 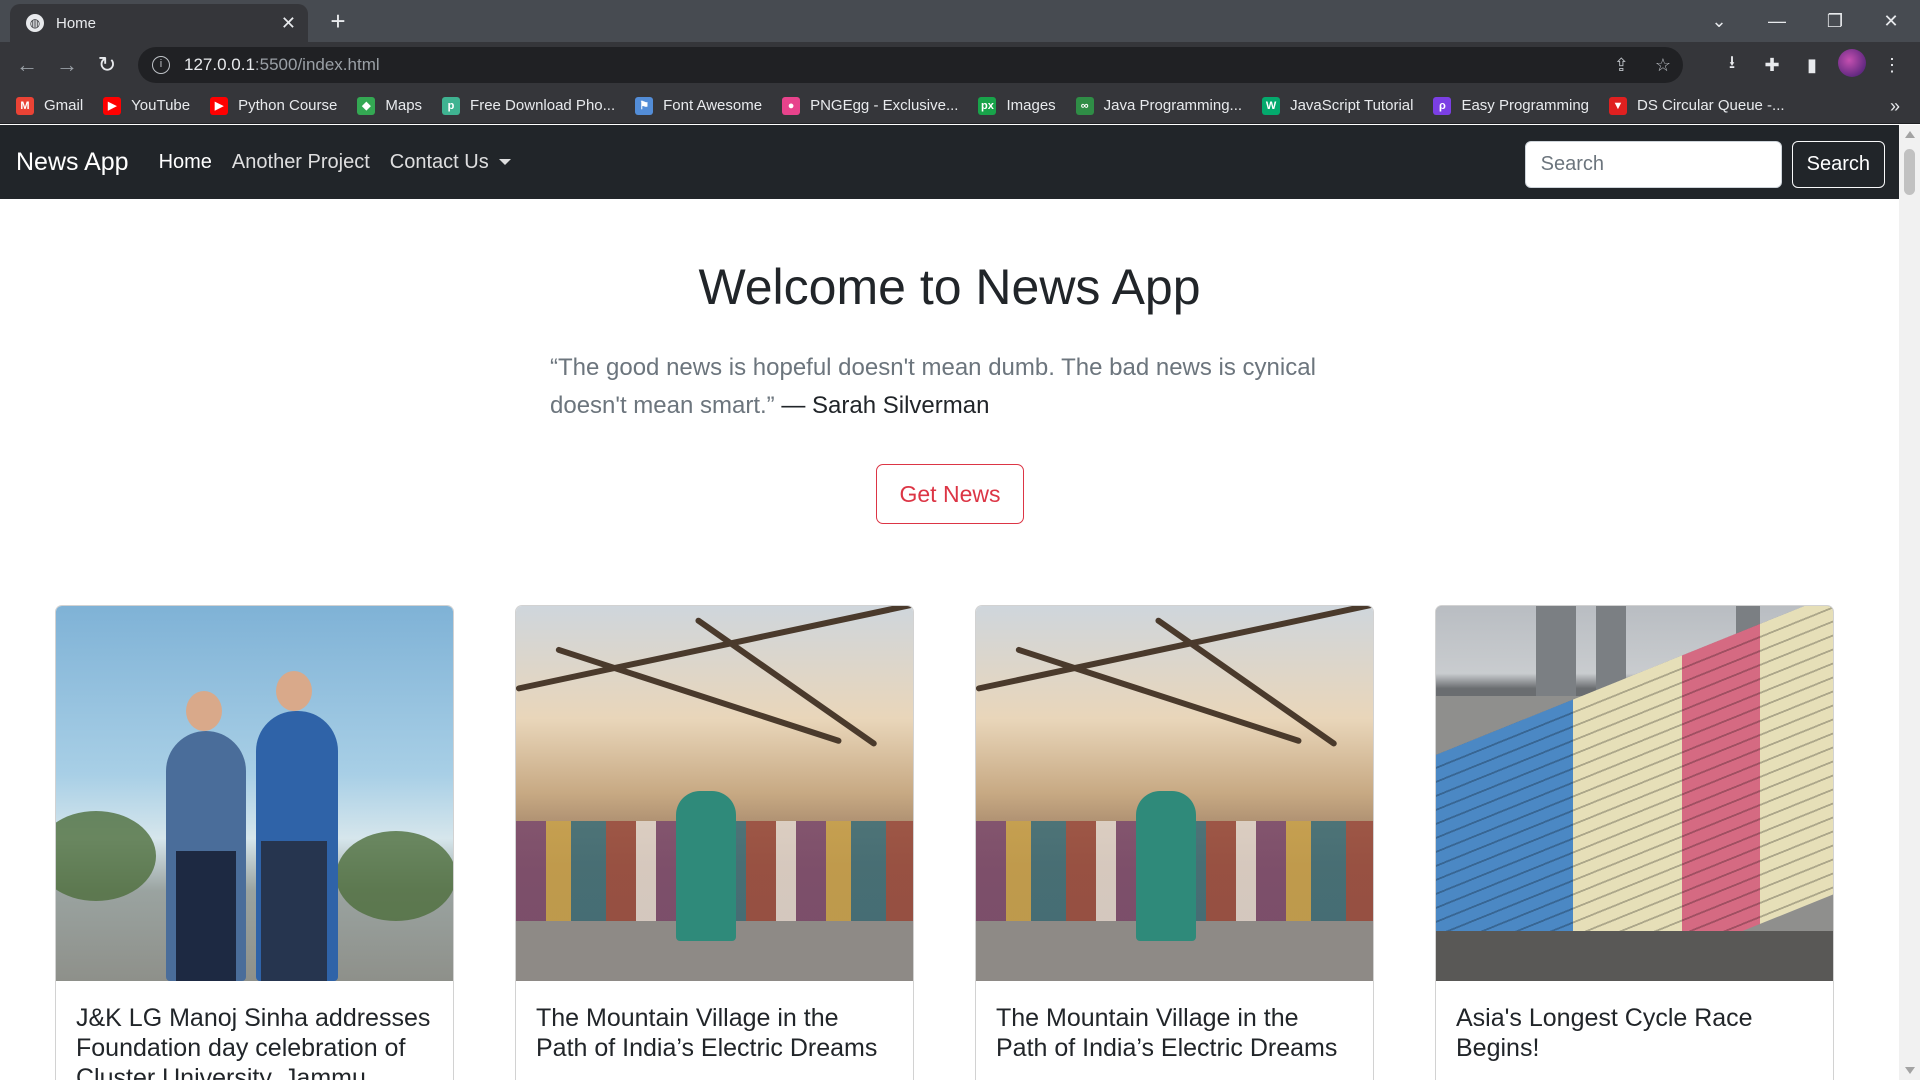 I want to click on photo-icon: p, so click(x=451, y=105).